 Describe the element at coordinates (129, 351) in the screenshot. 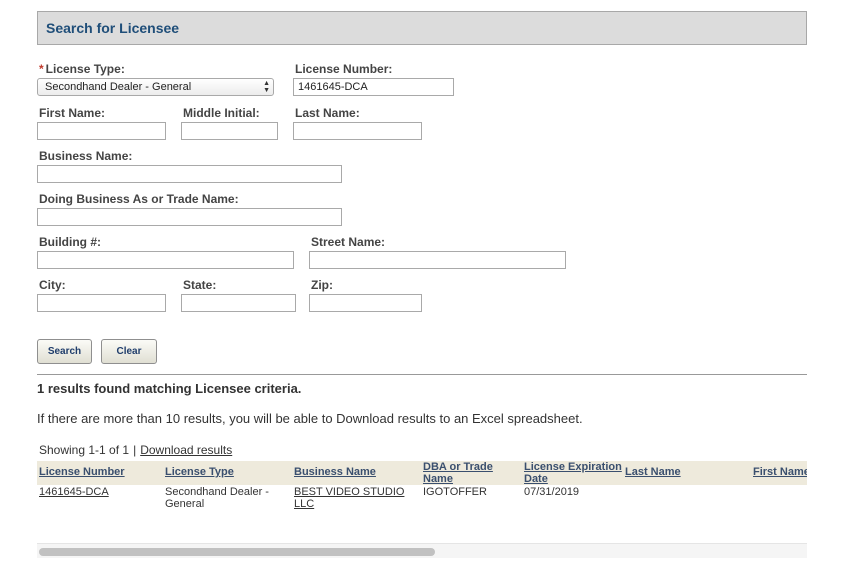

I see `clear-button: Clear` at that location.